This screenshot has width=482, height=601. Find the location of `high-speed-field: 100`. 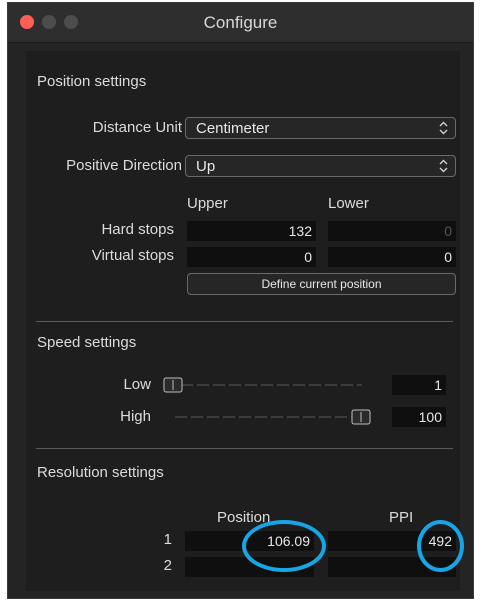

high-speed-field: 100 is located at coordinates (419, 417).